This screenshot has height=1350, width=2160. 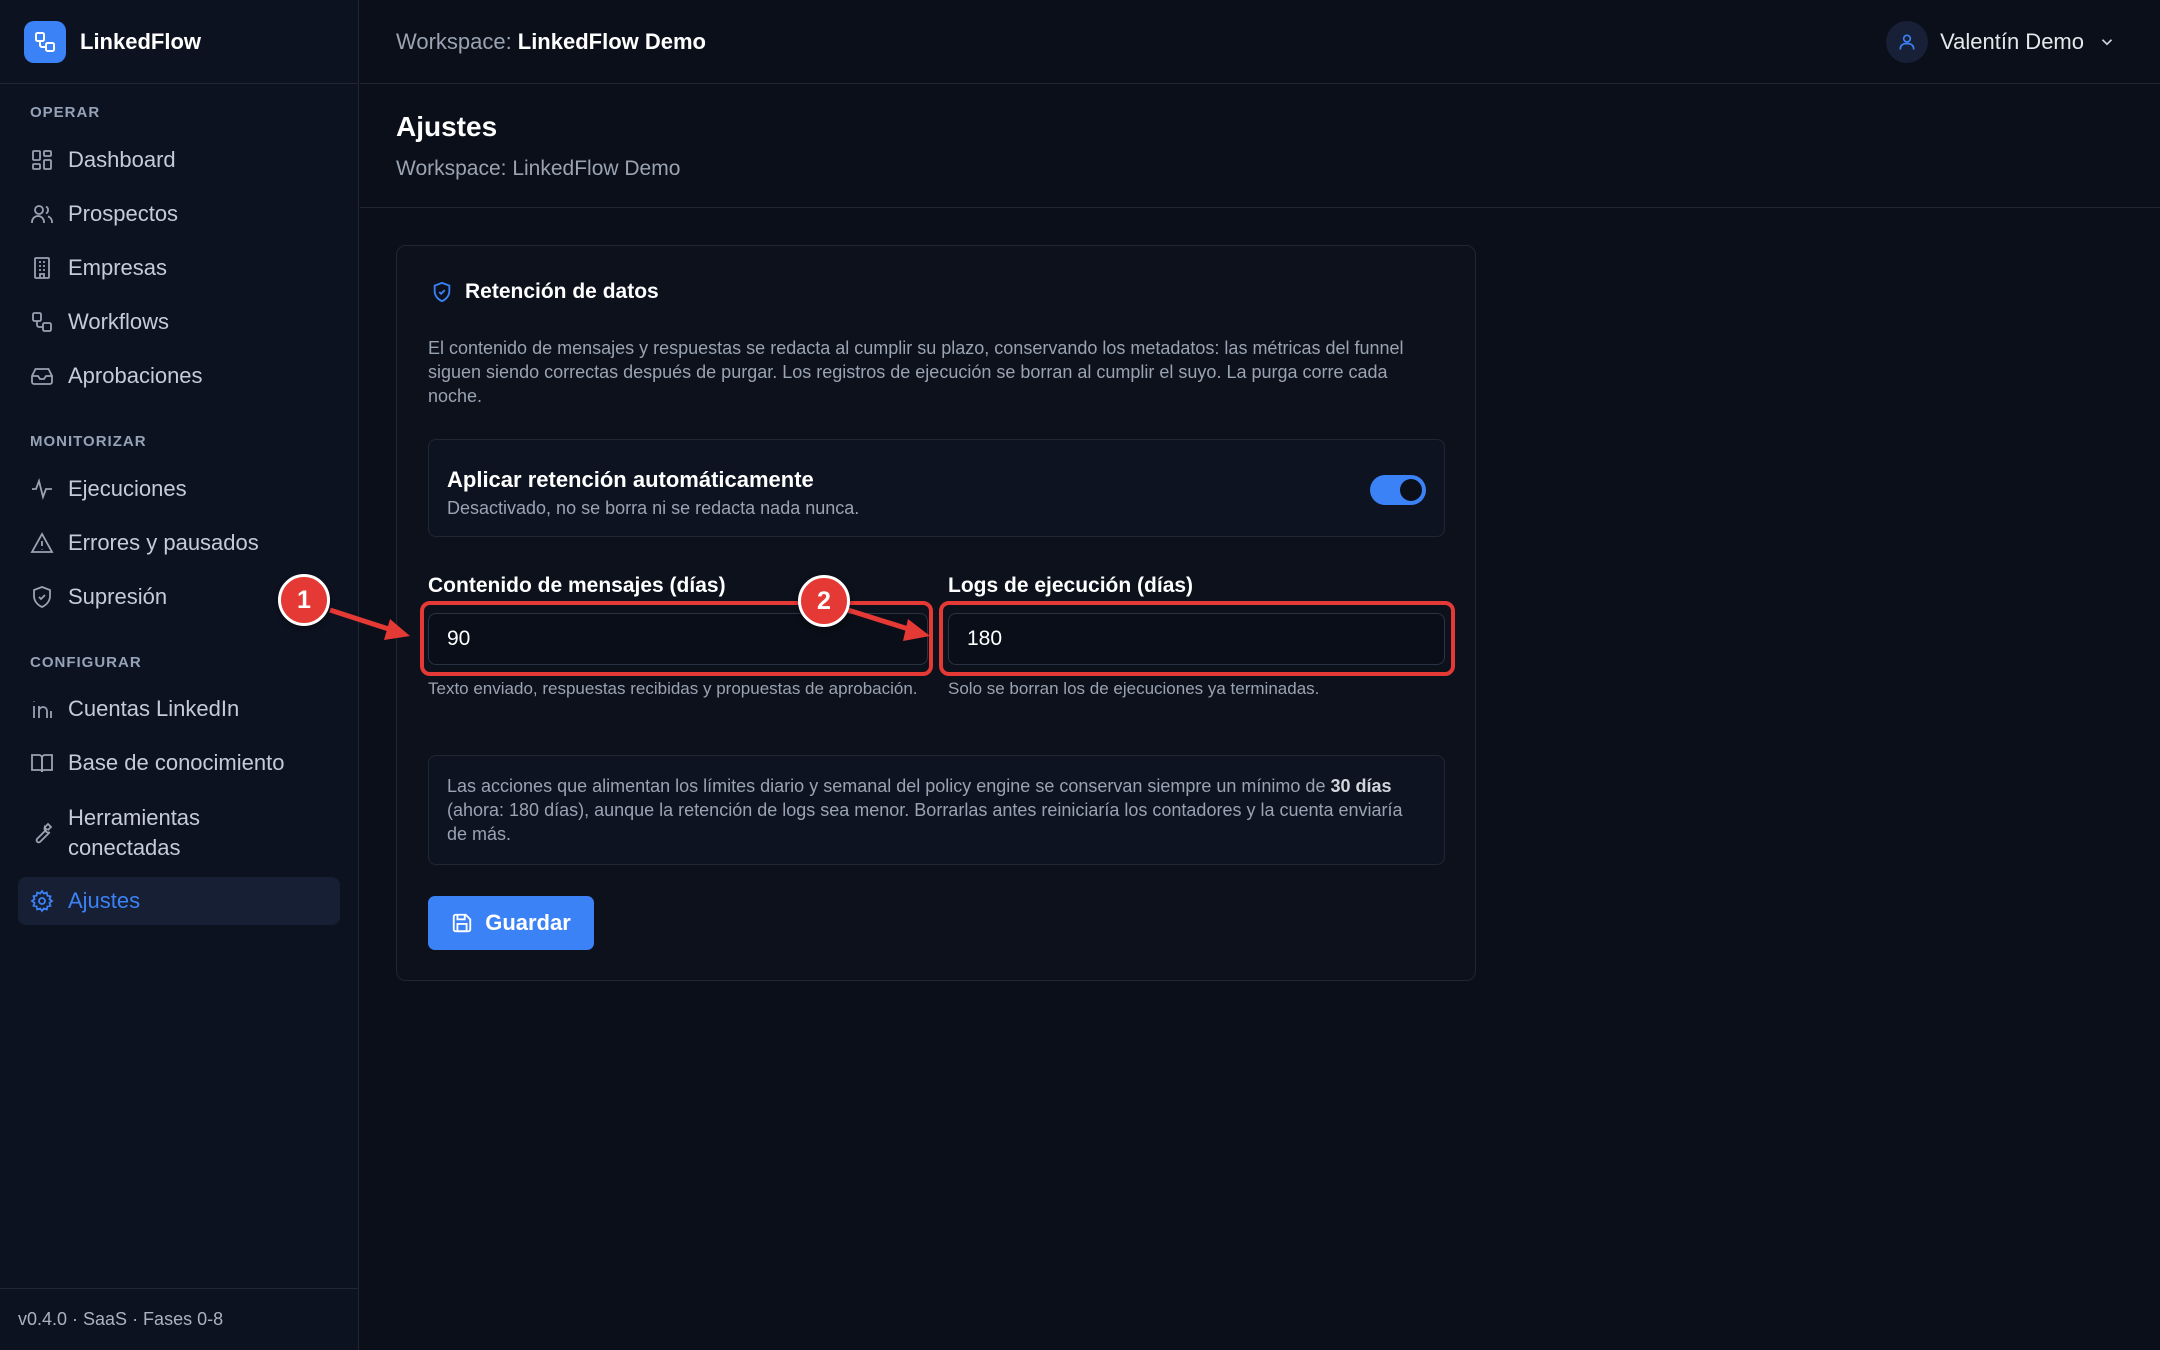 What do you see at coordinates (304, 600) in the screenshot?
I see `annotation-badge-1: 1` at bounding box center [304, 600].